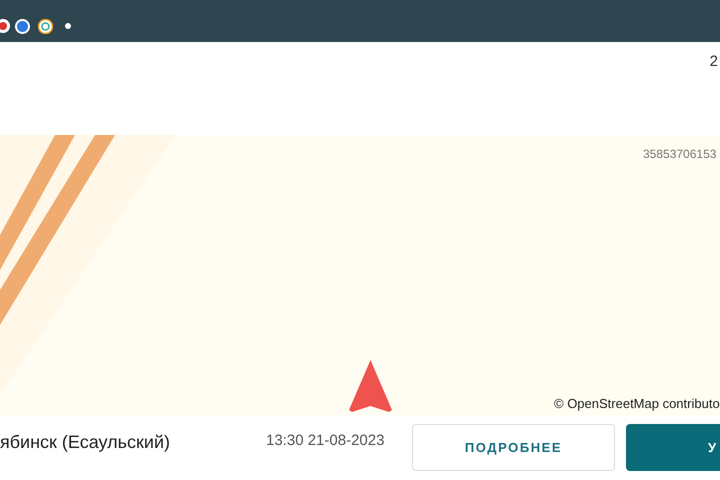 This screenshot has height=480, width=720. Describe the element at coordinates (370, 386) in the screenshot. I see `navigation-arrow-icon` at that location.